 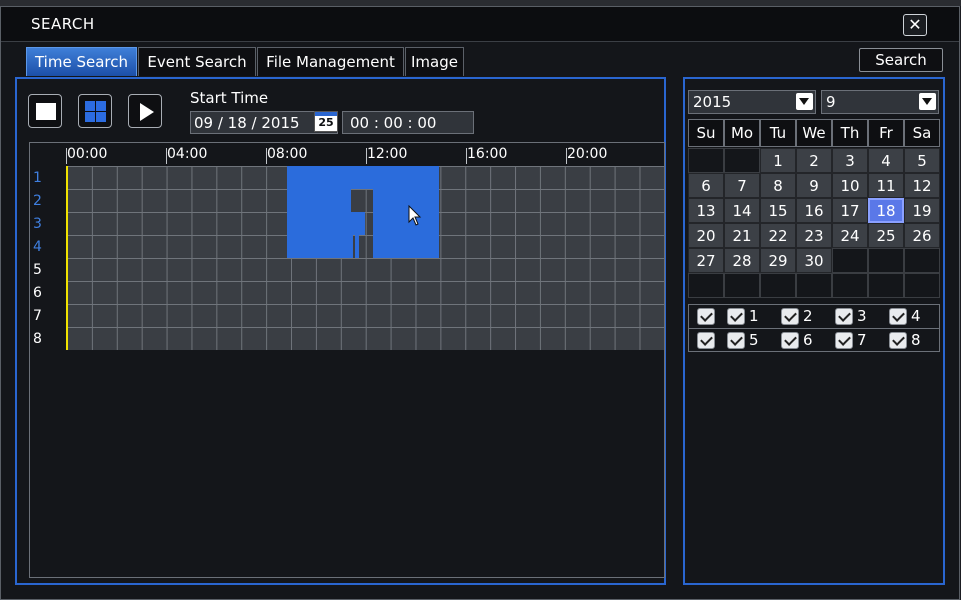 What do you see at coordinates (712, 102) in the screenshot?
I see `year-value: 2015` at bounding box center [712, 102].